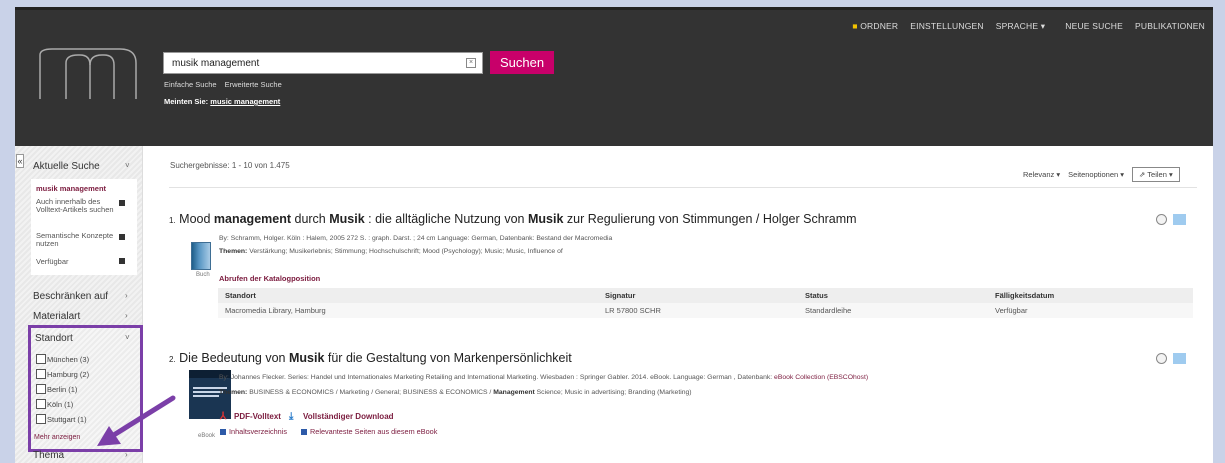 The height and width of the screenshot is (463, 1225). Describe the element at coordinates (291, 416) in the screenshot. I see `download-icon: ⤓` at that location.